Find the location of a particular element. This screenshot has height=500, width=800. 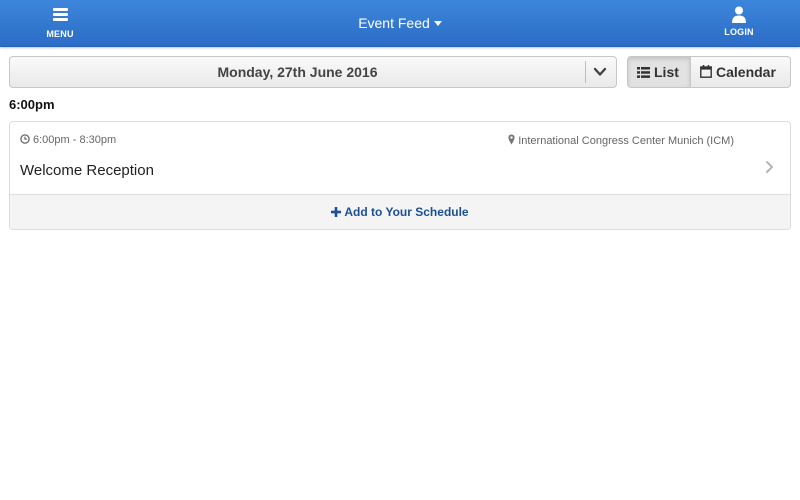

chevron-right-icon is located at coordinates (769, 167).